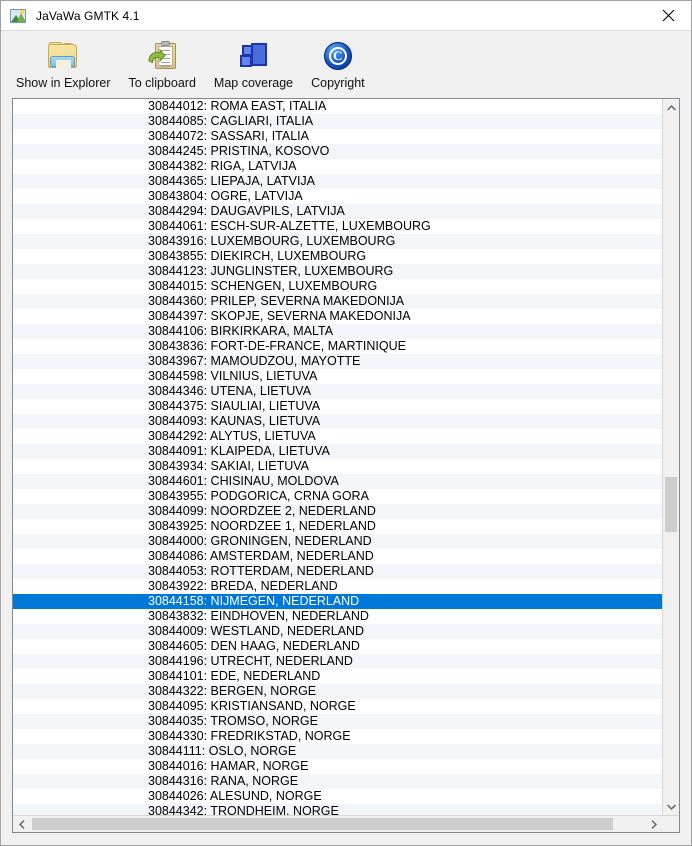 Image resolution: width=692 pixels, height=846 pixels. Describe the element at coordinates (337, 316) in the screenshot. I see `list-item: 30844397: SKOPJE, SEVERNA MAKEDONIJA` at that location.